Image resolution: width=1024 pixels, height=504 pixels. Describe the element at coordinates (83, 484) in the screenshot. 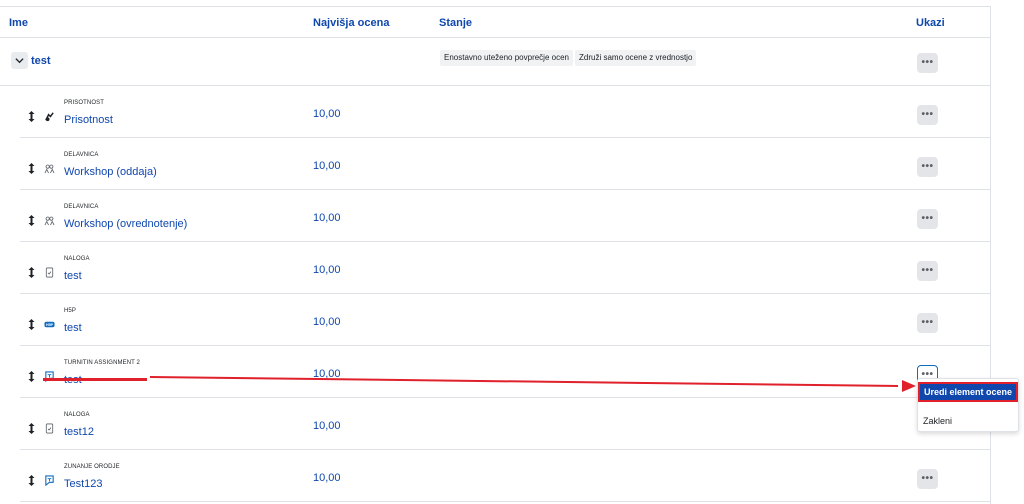

I see `grade-item-name: Test123` at that location.